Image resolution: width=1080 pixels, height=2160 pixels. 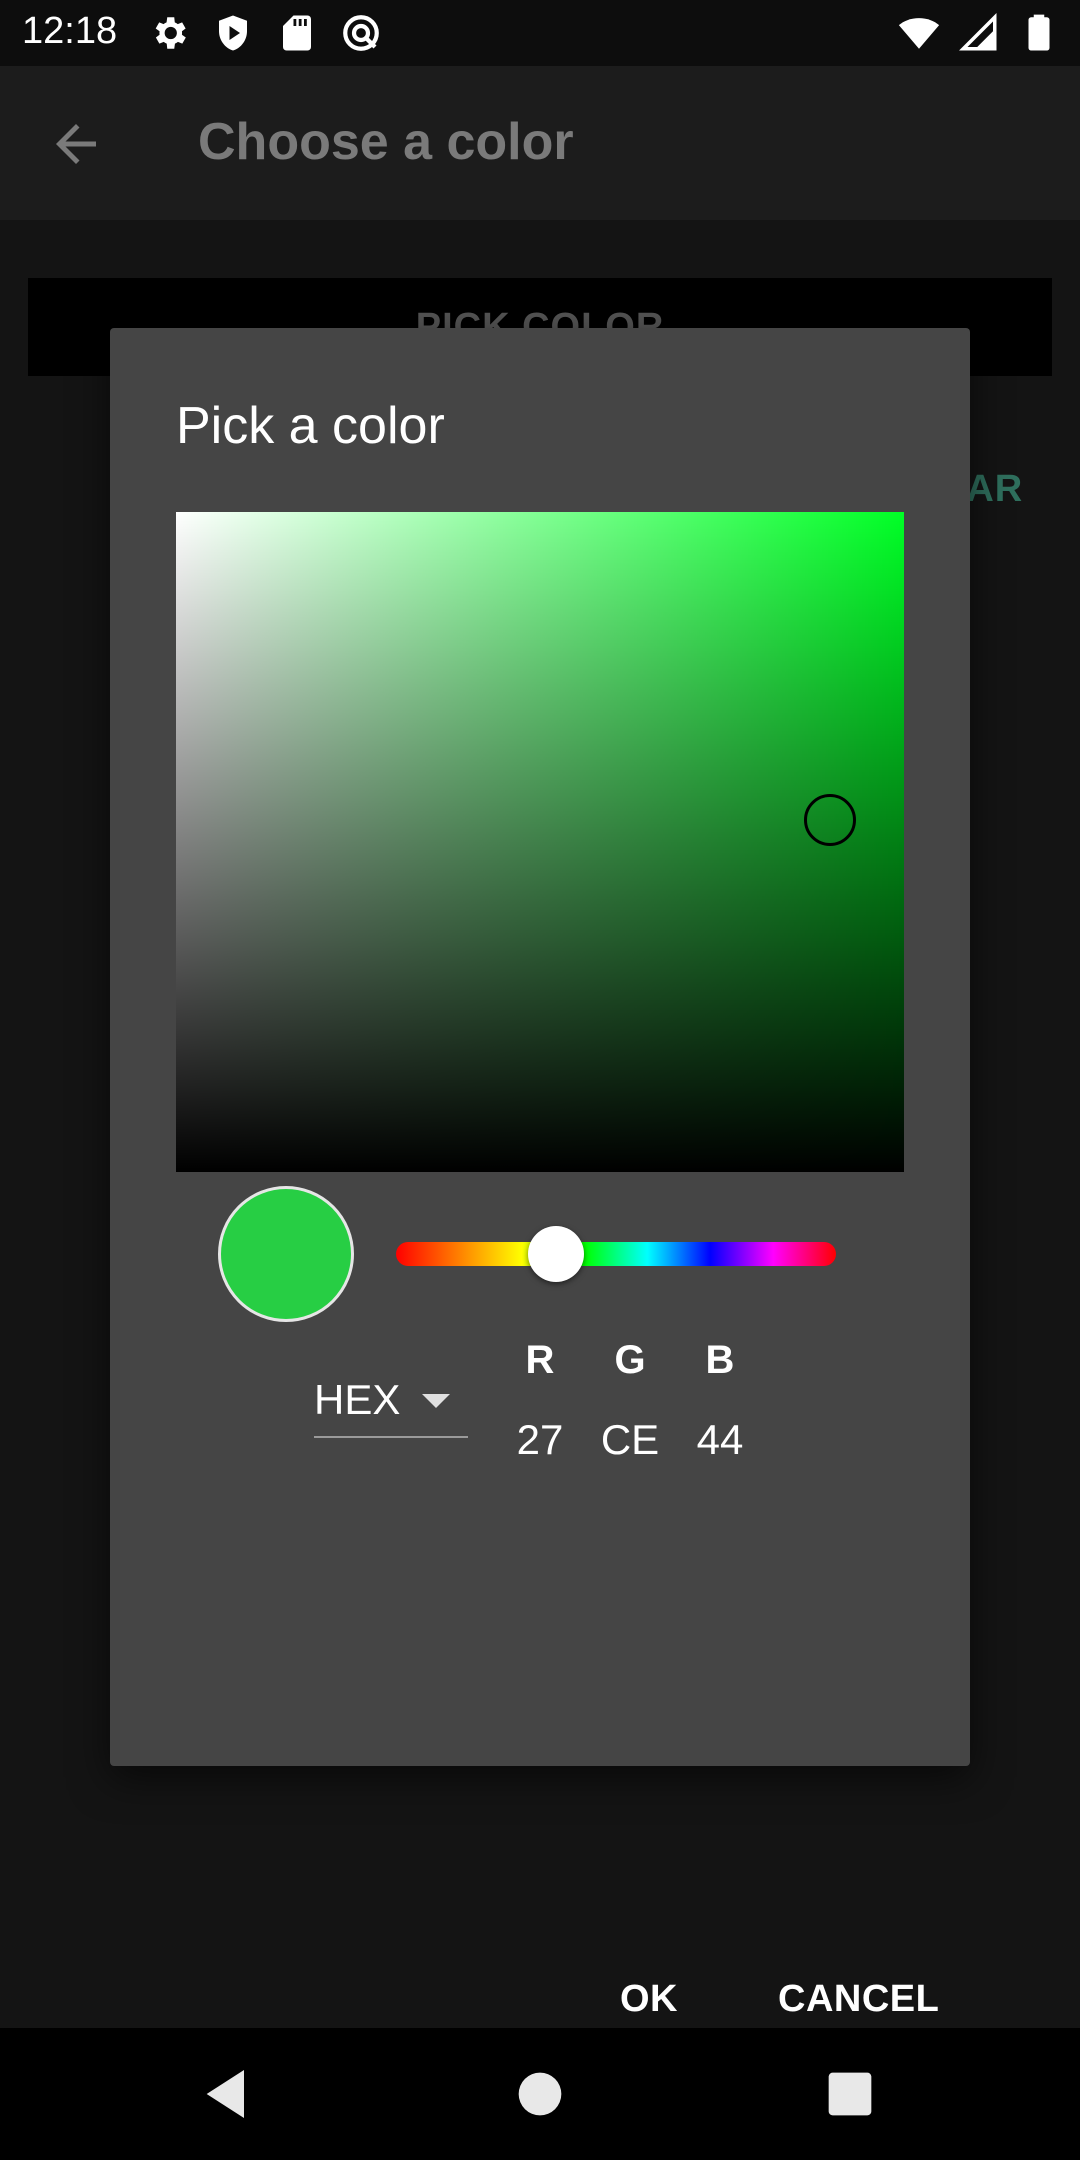 What do you see at coordinates (286, 1254) in the screenshot?
I see `color-preview` at bounding box center [286, 1254].